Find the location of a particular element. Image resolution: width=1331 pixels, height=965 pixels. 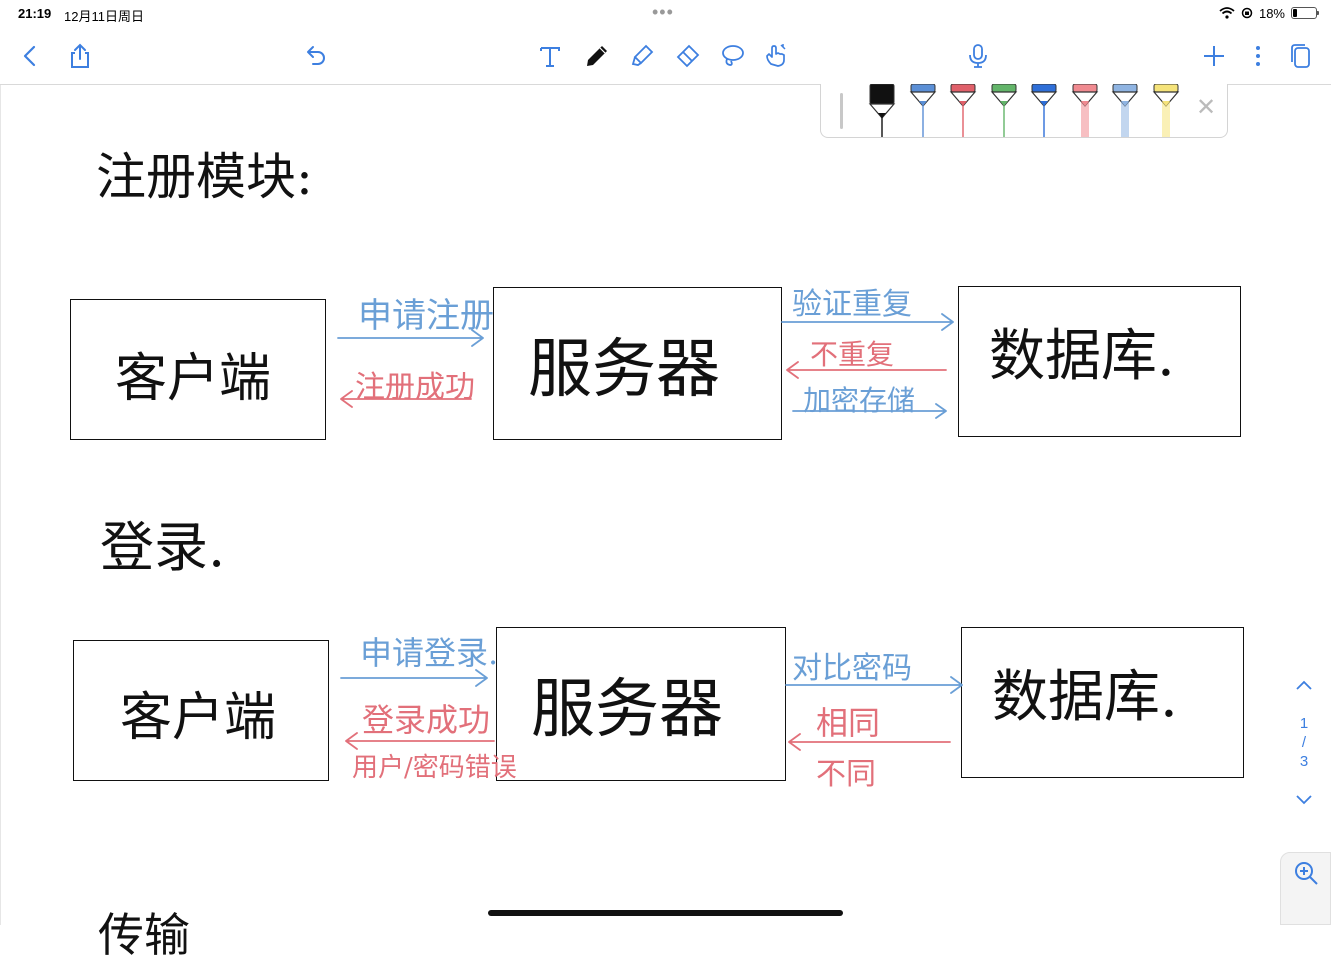

highlighter-tool-icon is located at coordinates (642, 56).